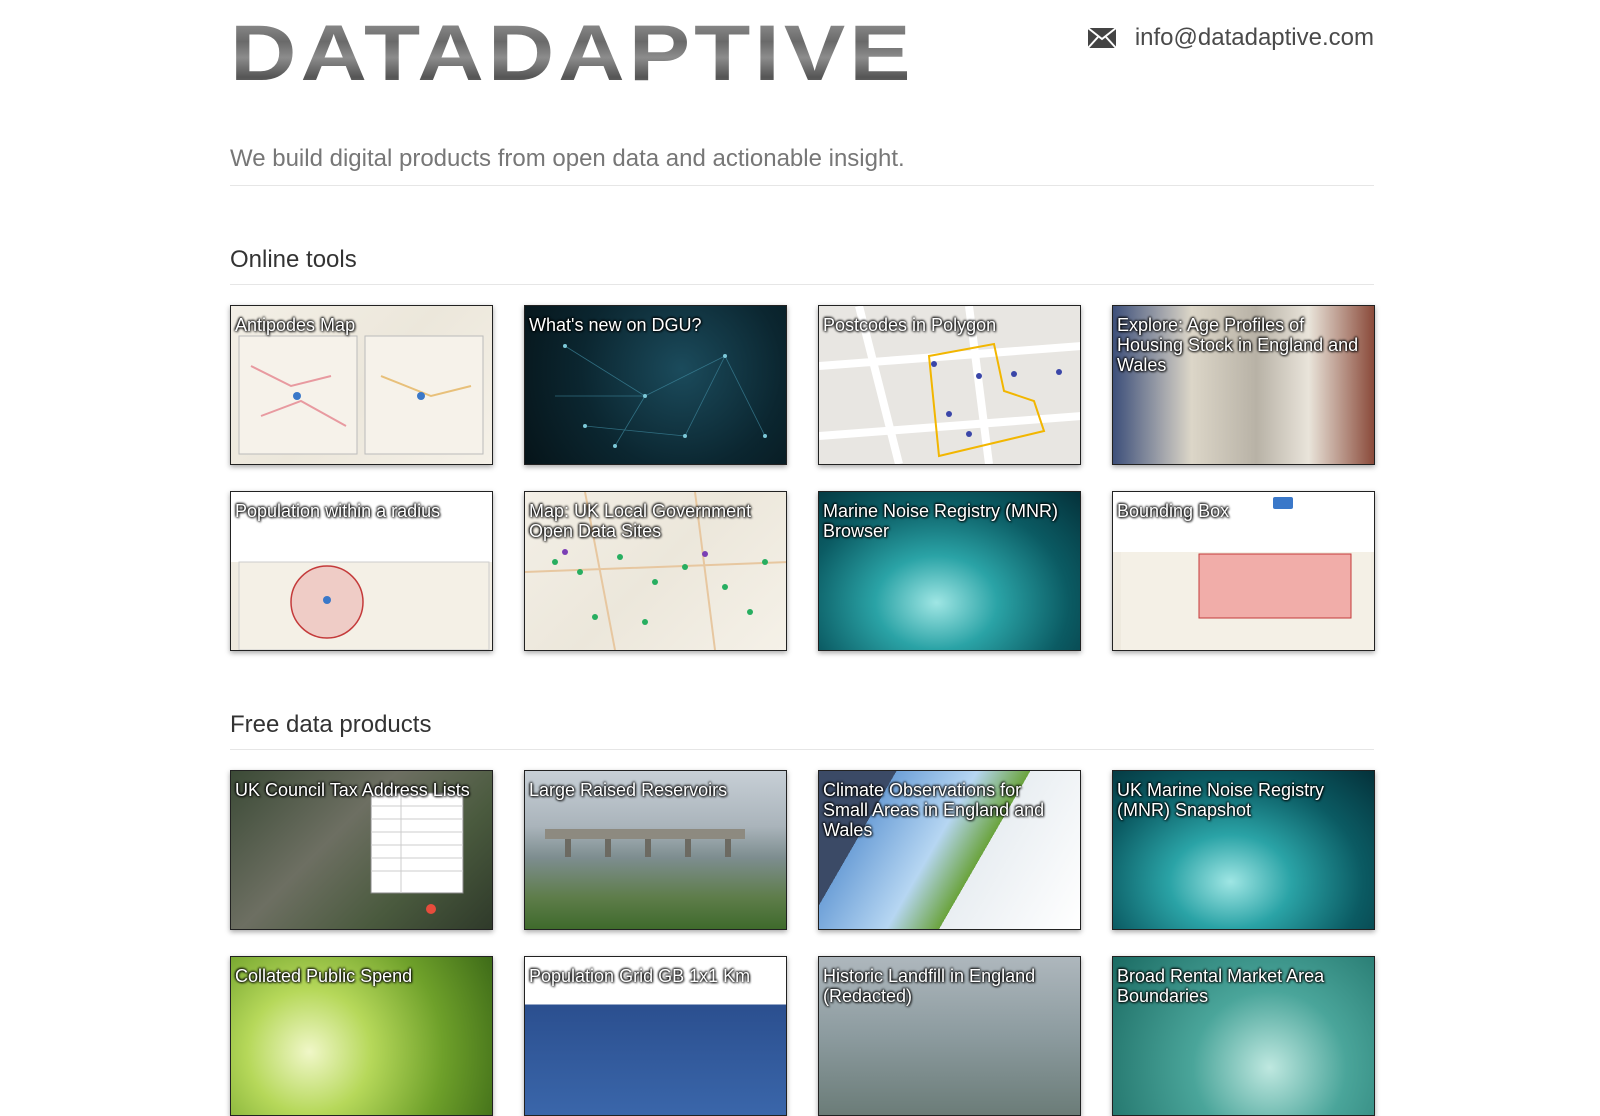  Describe the element at coordinates (910, 325) in the screenshot. I see `card-label: Postcodes in Polygon` at that location.